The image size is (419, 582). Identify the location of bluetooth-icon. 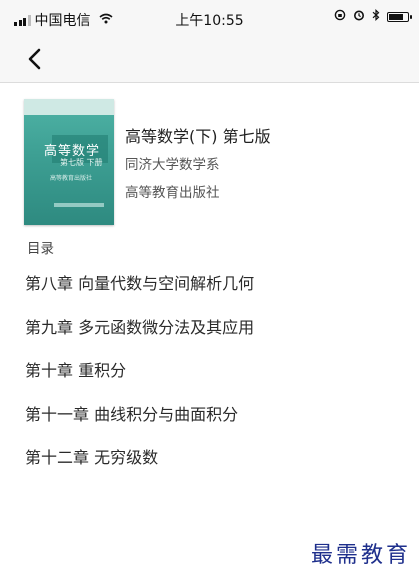
(376, 16).